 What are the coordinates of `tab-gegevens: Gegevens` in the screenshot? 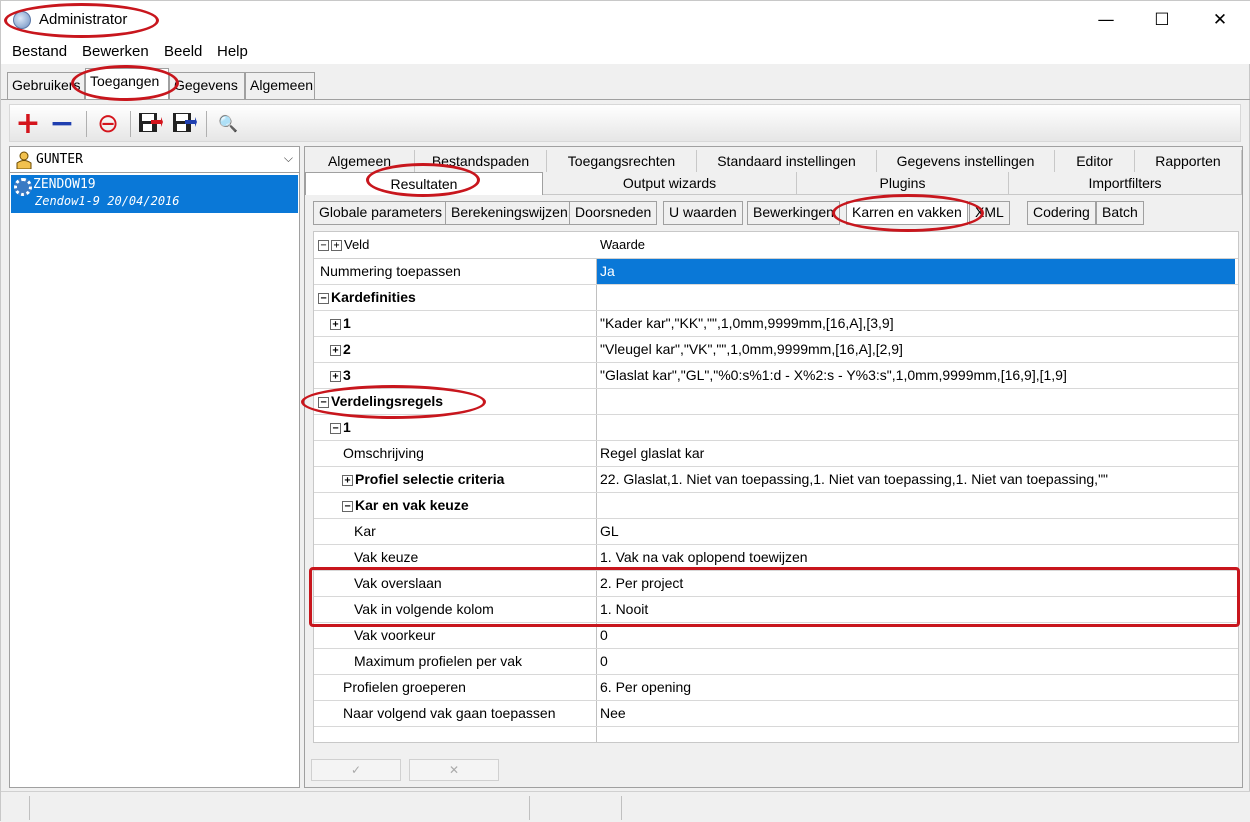 It's located at (207, 85).